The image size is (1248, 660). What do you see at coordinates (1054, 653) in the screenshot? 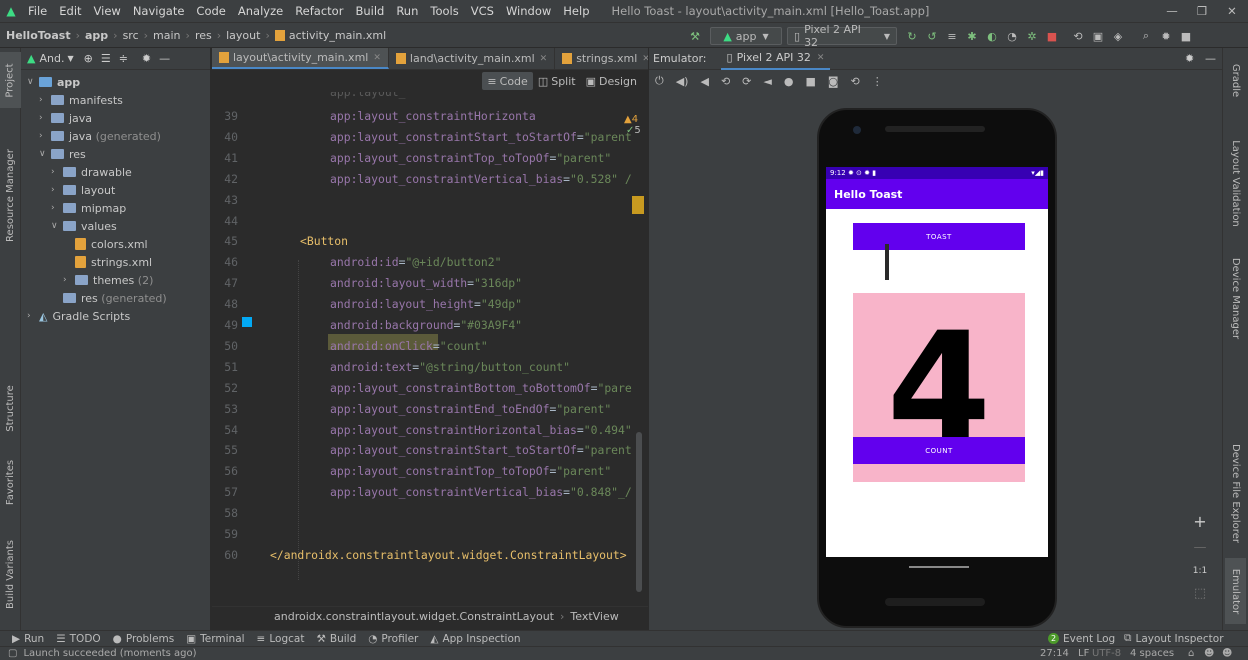
I see `caret-position: 27:14` at bounding box center [1054, 653].